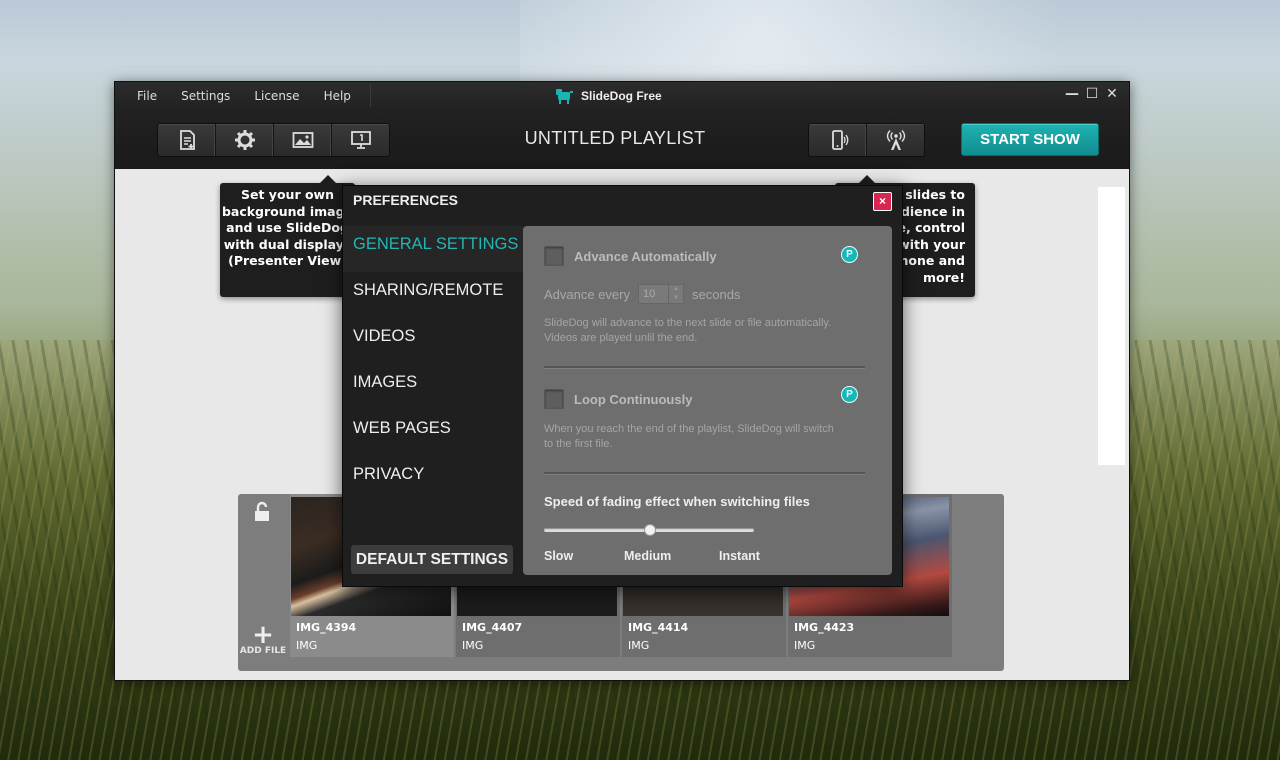  Describe the element at coordinates (716, 294) in the screenshot. I see `advance-every-suffix: seconds` at that location.